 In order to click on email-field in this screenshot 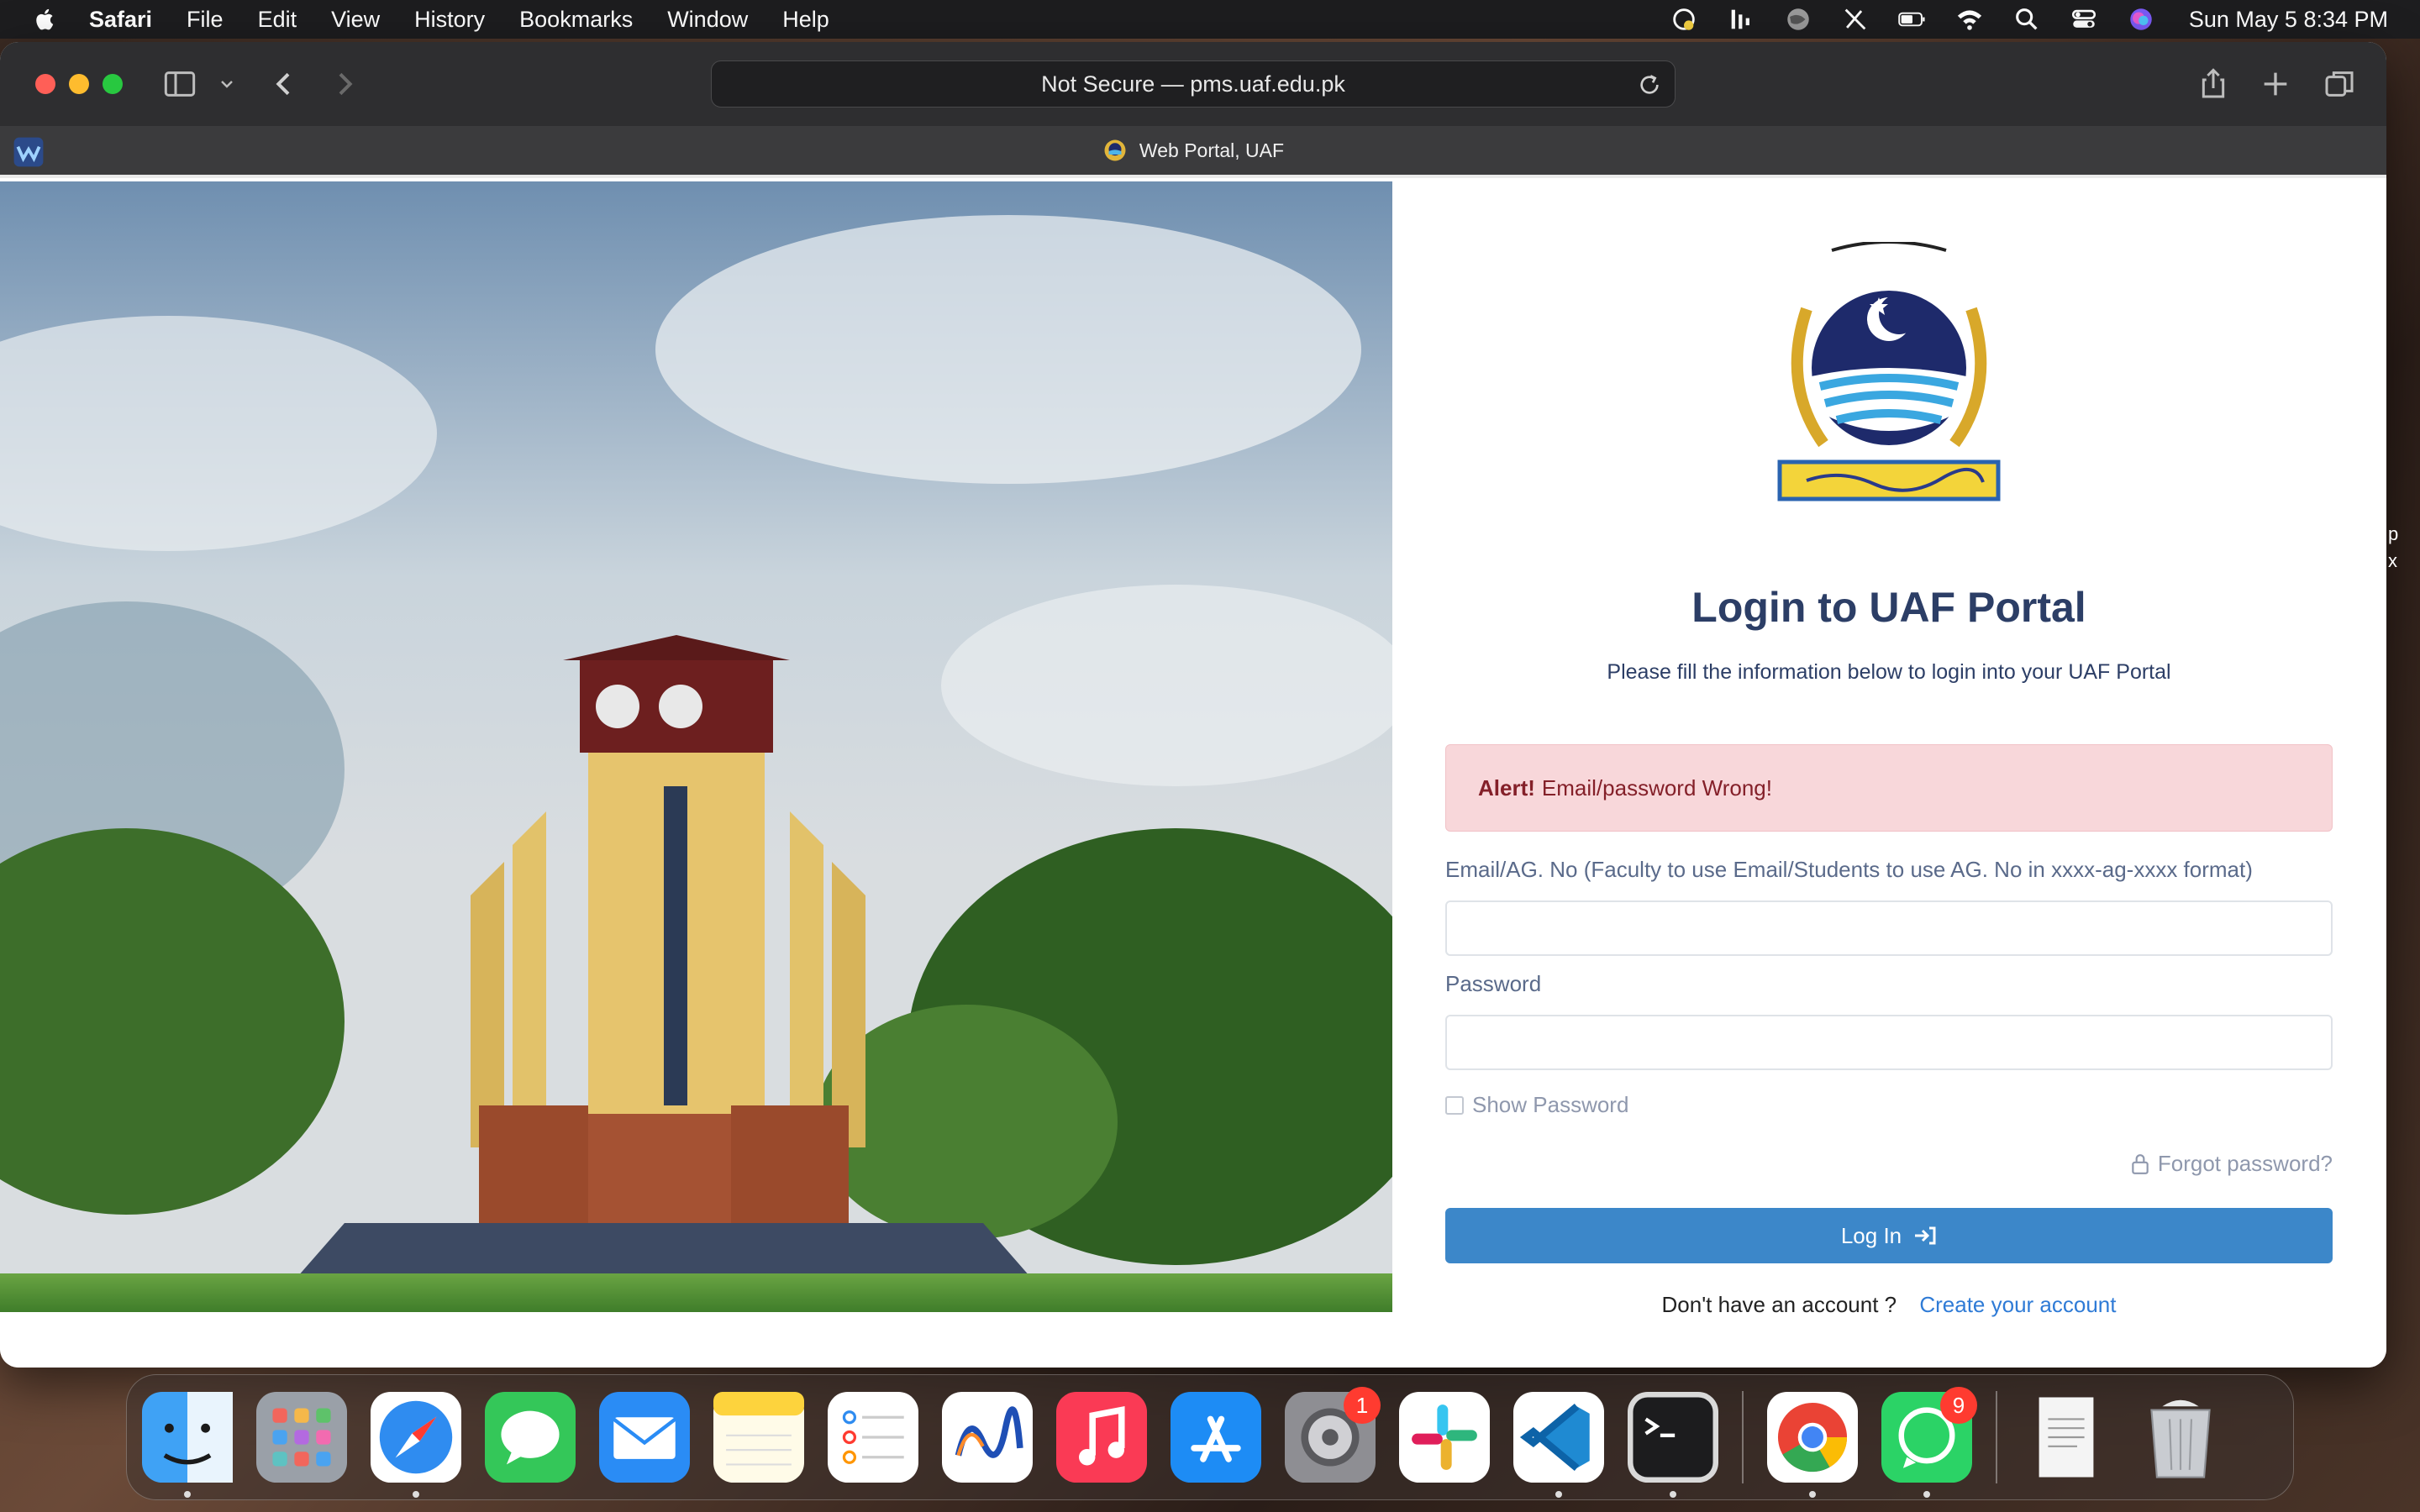, I will do `click(1889, 928)`.